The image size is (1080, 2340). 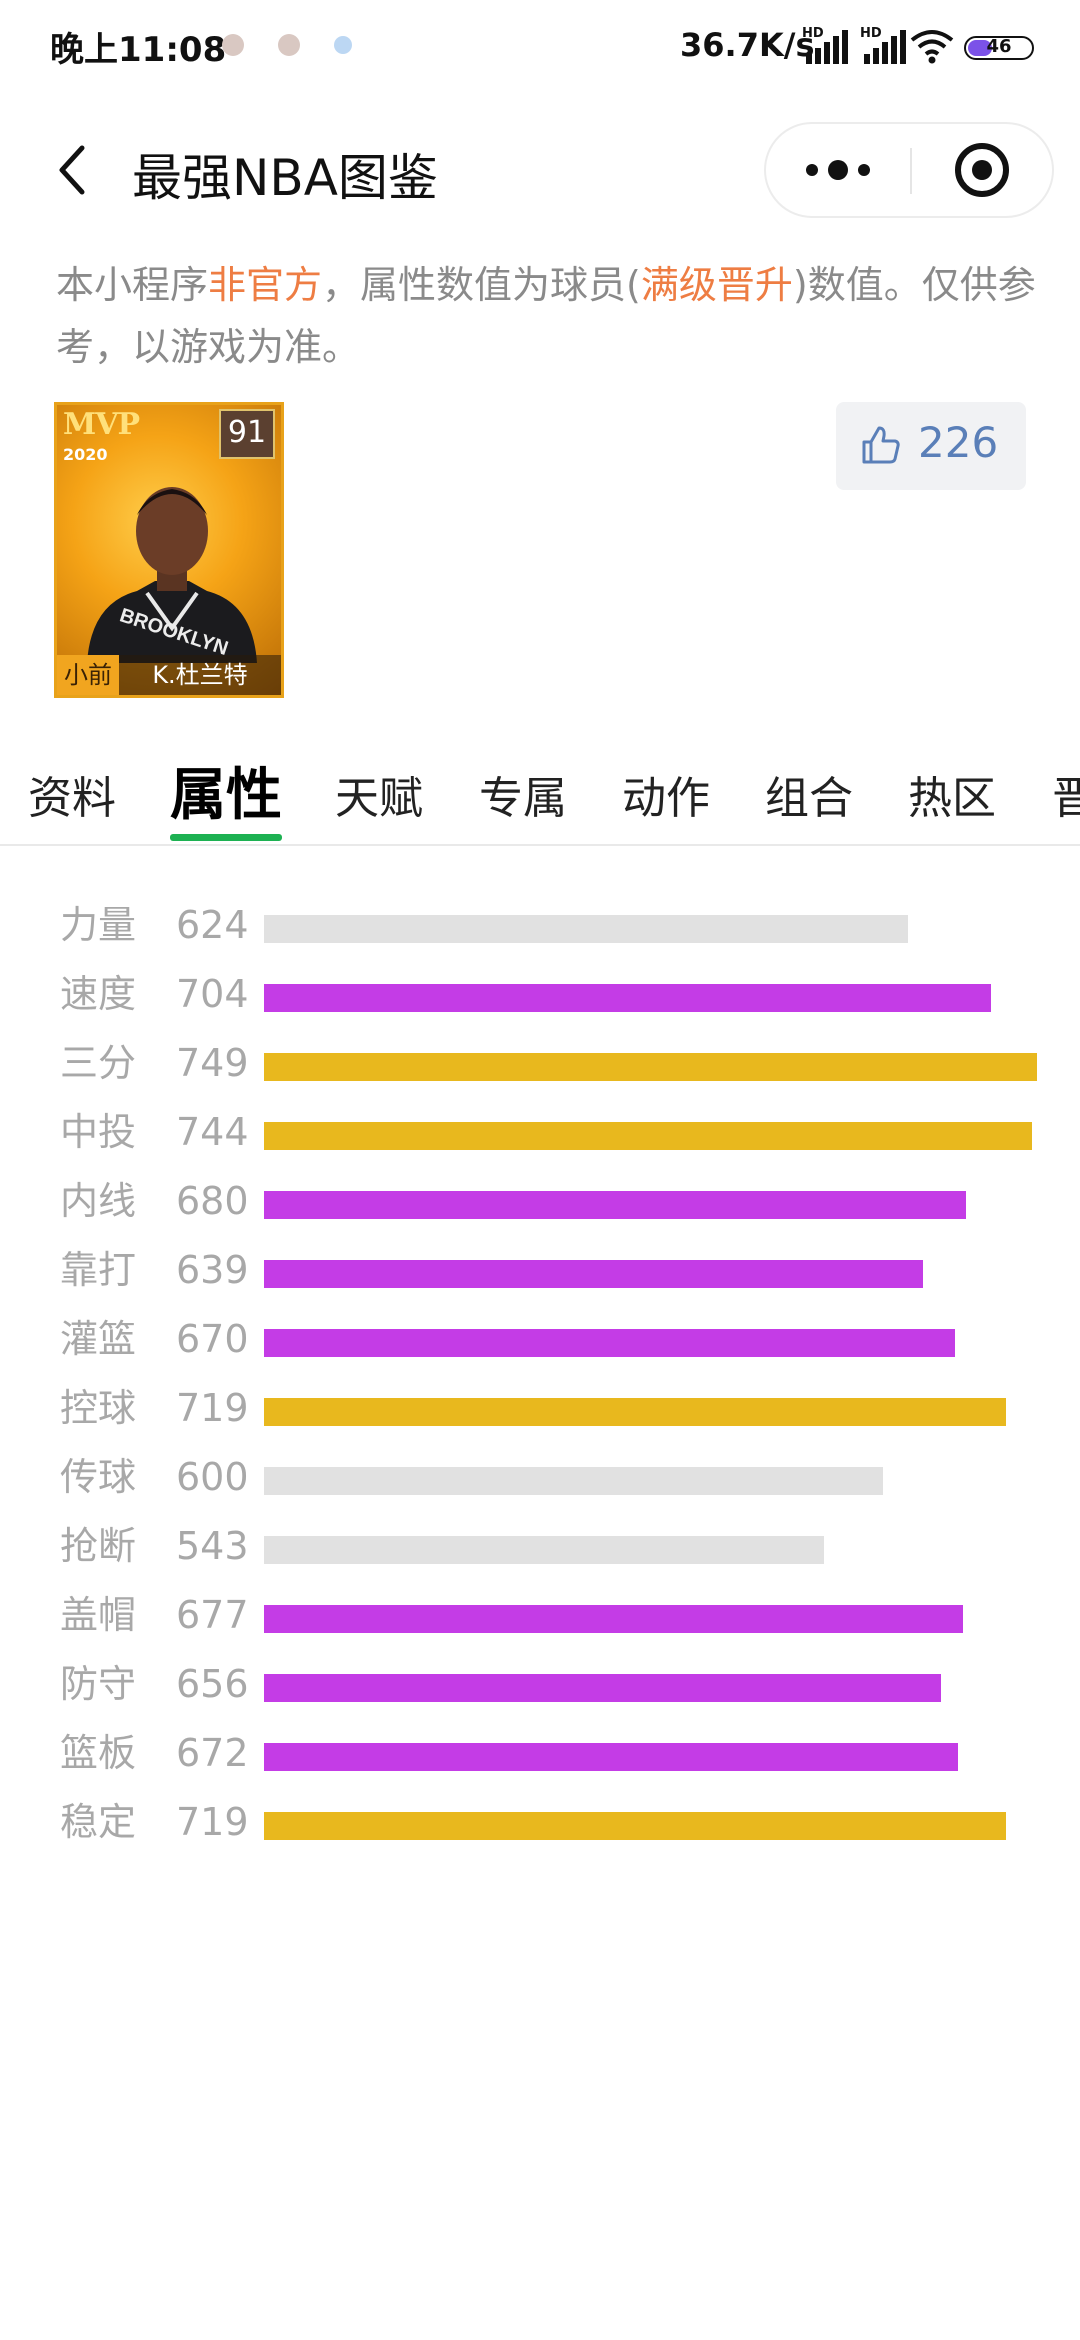 What do you see at coordinates (172, 575) in the screenshot?
I see `player-portrait: BROOKLYN` at bounding box center [172, 575].